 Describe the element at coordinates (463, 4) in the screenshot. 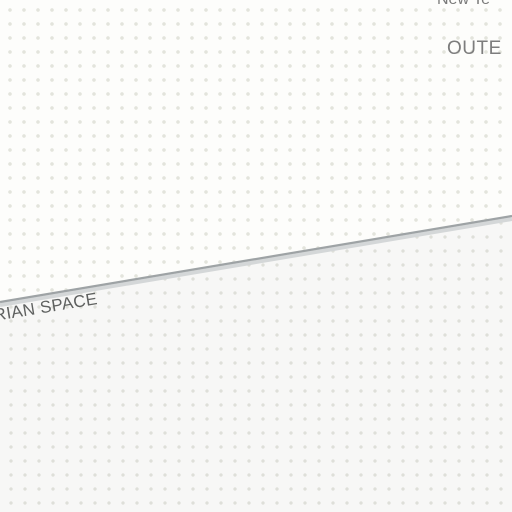

I see `street-label-top: New Te` at that location.